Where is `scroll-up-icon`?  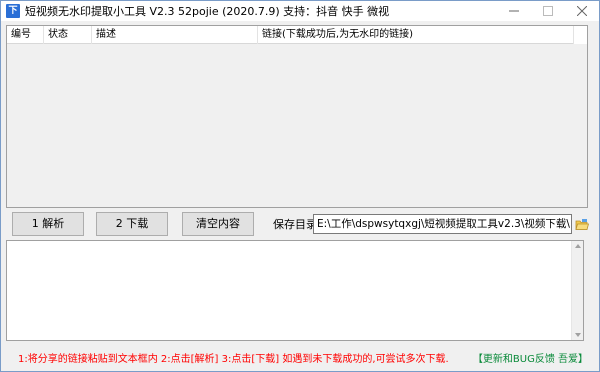
scroll-up-icon is located at coordinates (578, 246).